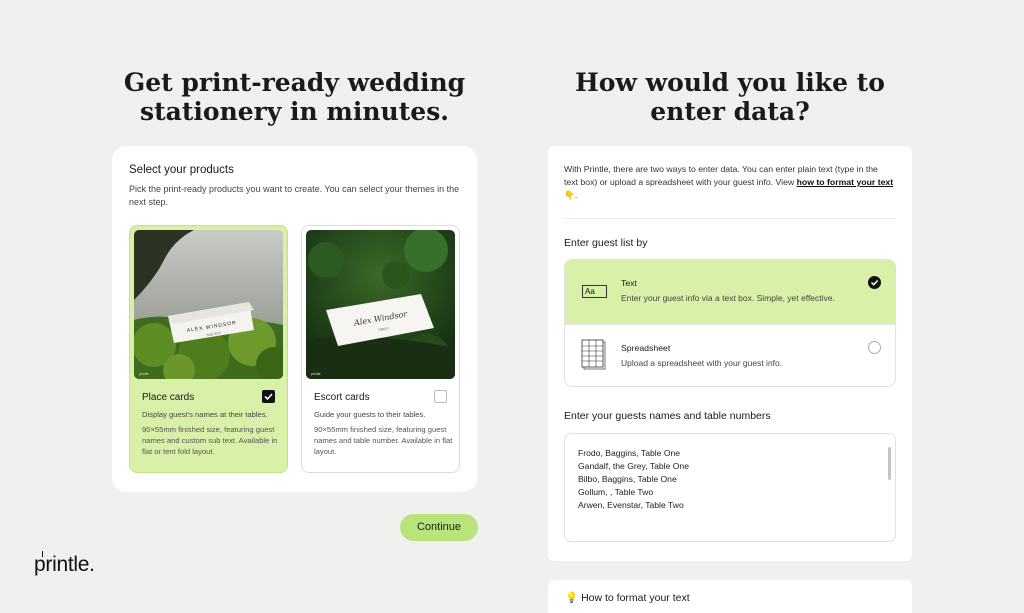 The height and width of the screenshot is (613, 1024). Describe the element at coordinates (874, 347) in the screenshot. I see `option-spreadsheet-radio` at that location.